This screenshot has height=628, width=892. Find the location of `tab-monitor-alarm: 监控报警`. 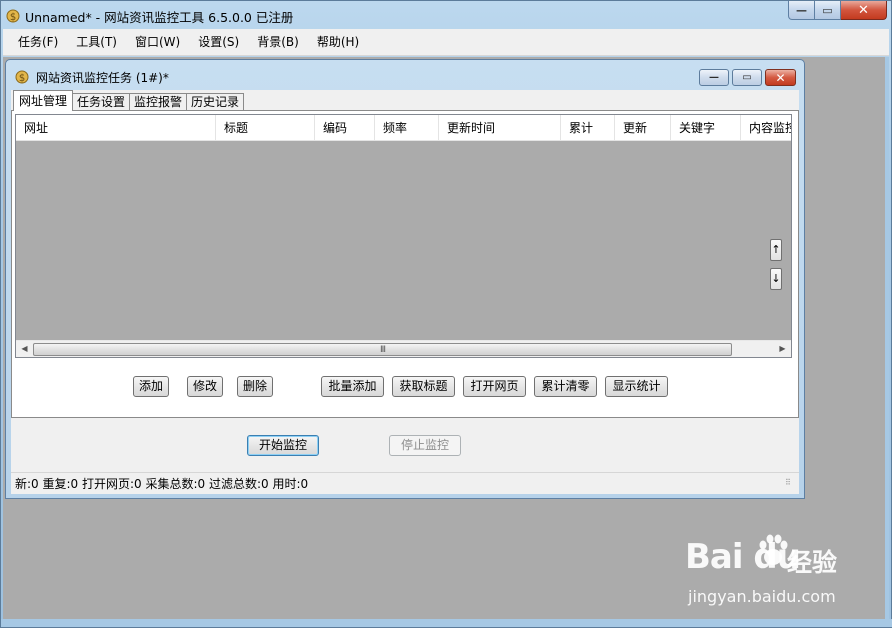

tab-monitor-alarm: 监控报警 is located at coordinates (158, 102).